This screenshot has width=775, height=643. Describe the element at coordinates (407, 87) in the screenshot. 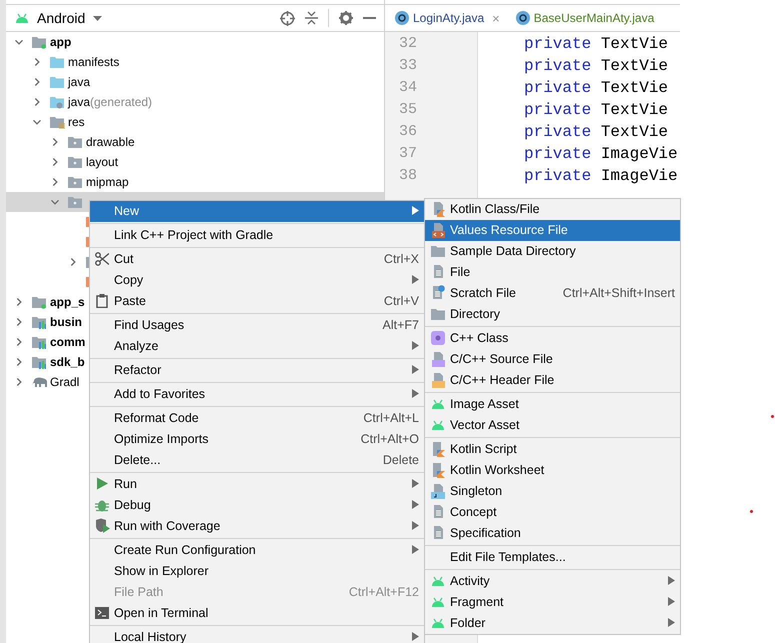

I see `line-number: 34` at that location.